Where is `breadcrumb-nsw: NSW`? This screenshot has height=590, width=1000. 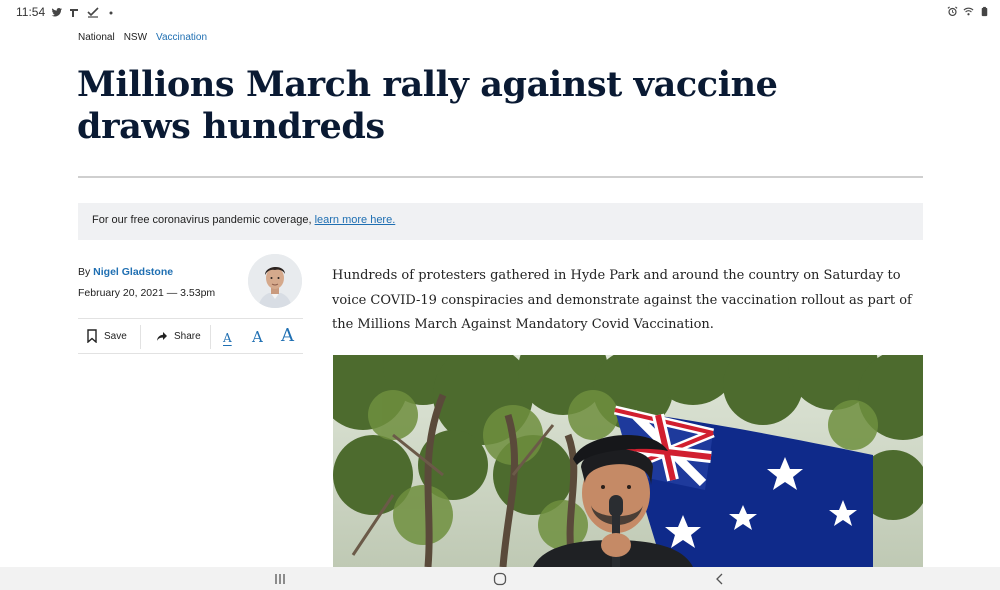 breadcrumb-nsw: NSW is located at coordinates (135, 37).